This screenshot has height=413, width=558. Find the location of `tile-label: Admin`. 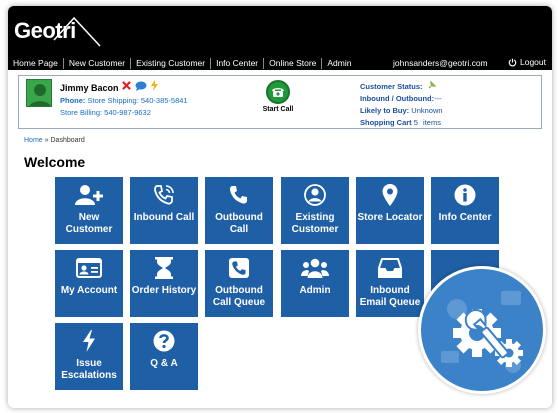

tile-label: Admin is located at coordinates (315, 290).